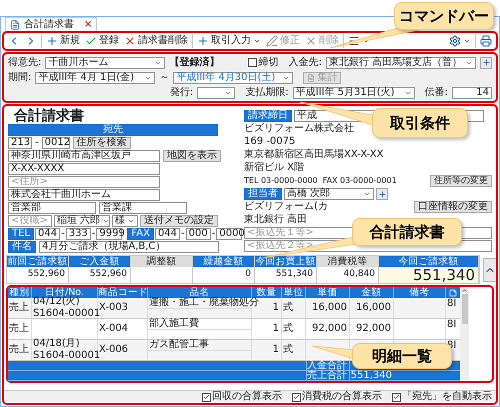 This screenshot has height=407, width=500. I want to click on table-cell-text: 04/12(火), so click(56, 302).